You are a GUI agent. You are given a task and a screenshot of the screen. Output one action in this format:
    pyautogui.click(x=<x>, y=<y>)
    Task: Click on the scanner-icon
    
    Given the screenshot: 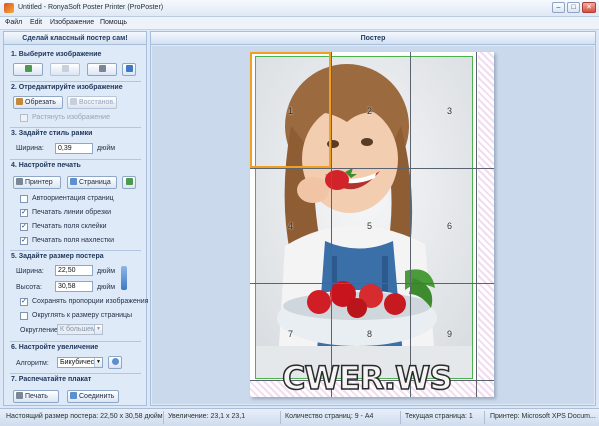 What is the action you would take?
    pyautogui.click(x=102, y=68)
    